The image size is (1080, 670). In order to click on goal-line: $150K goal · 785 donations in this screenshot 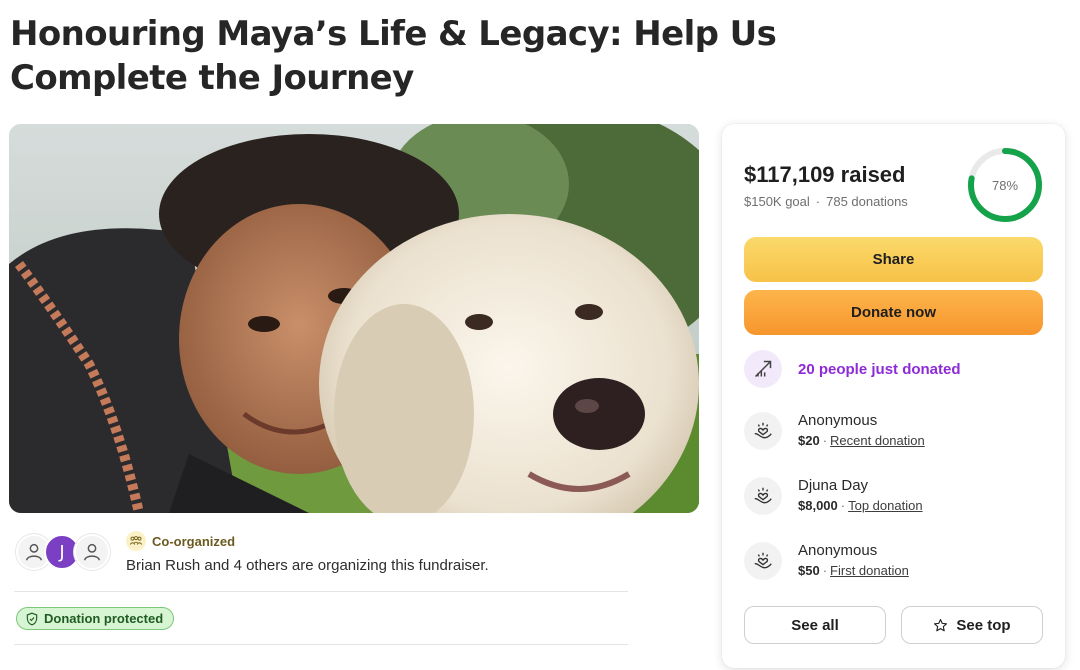, I will do `click(826, 201)`.